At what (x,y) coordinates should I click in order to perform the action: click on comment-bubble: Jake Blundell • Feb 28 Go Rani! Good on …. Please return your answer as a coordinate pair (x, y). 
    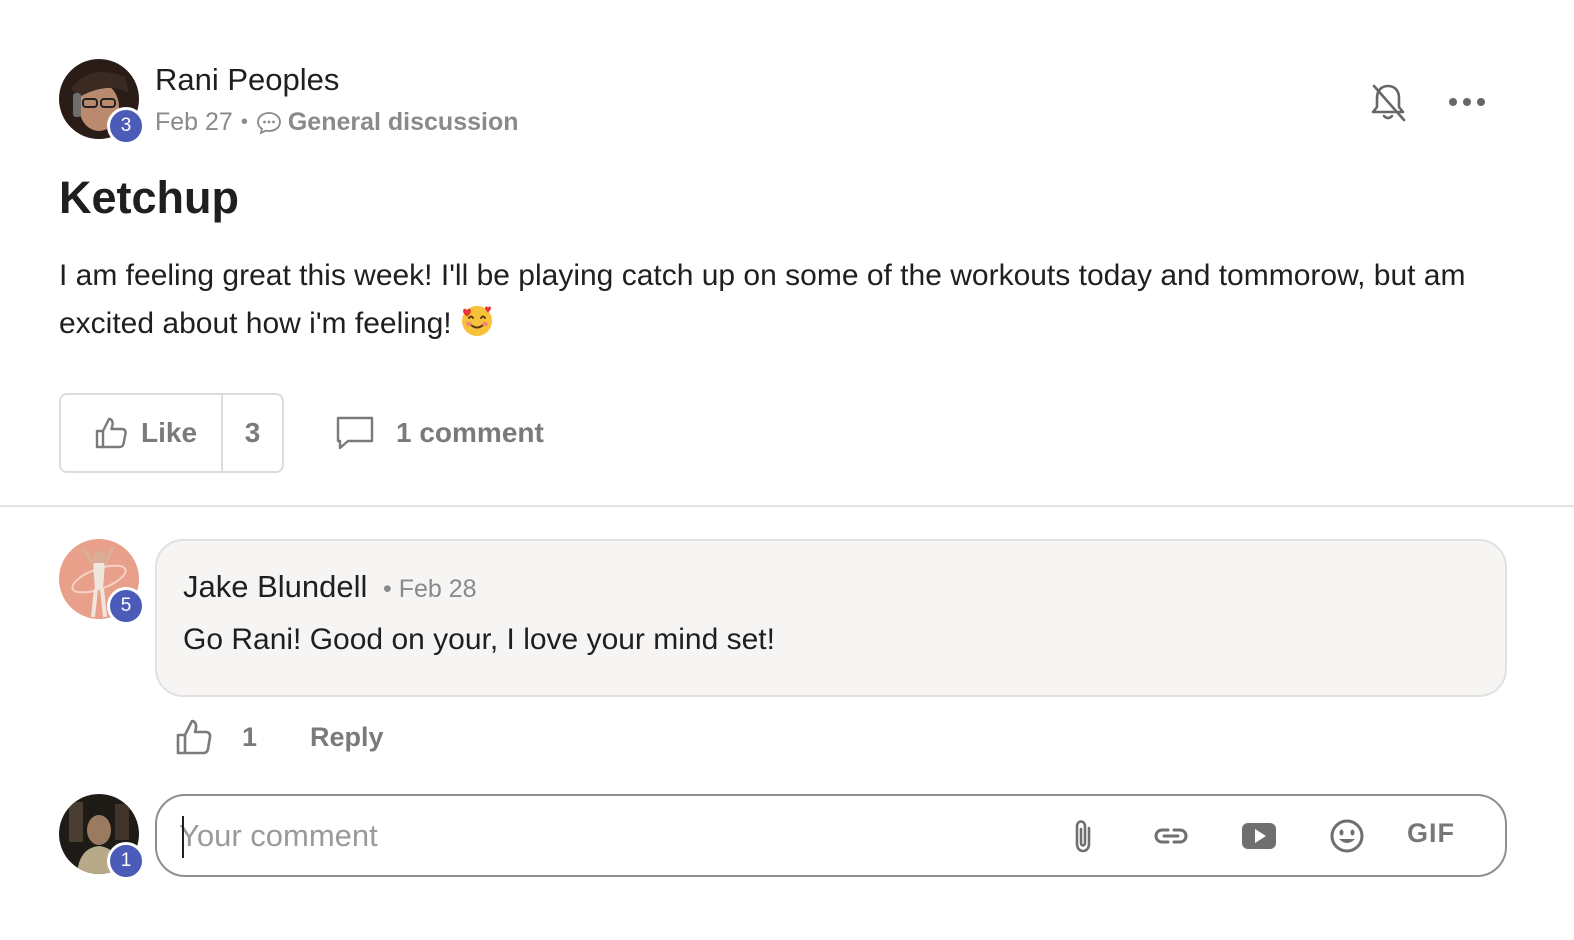
    Looking at the image, I should click on (831, 618).